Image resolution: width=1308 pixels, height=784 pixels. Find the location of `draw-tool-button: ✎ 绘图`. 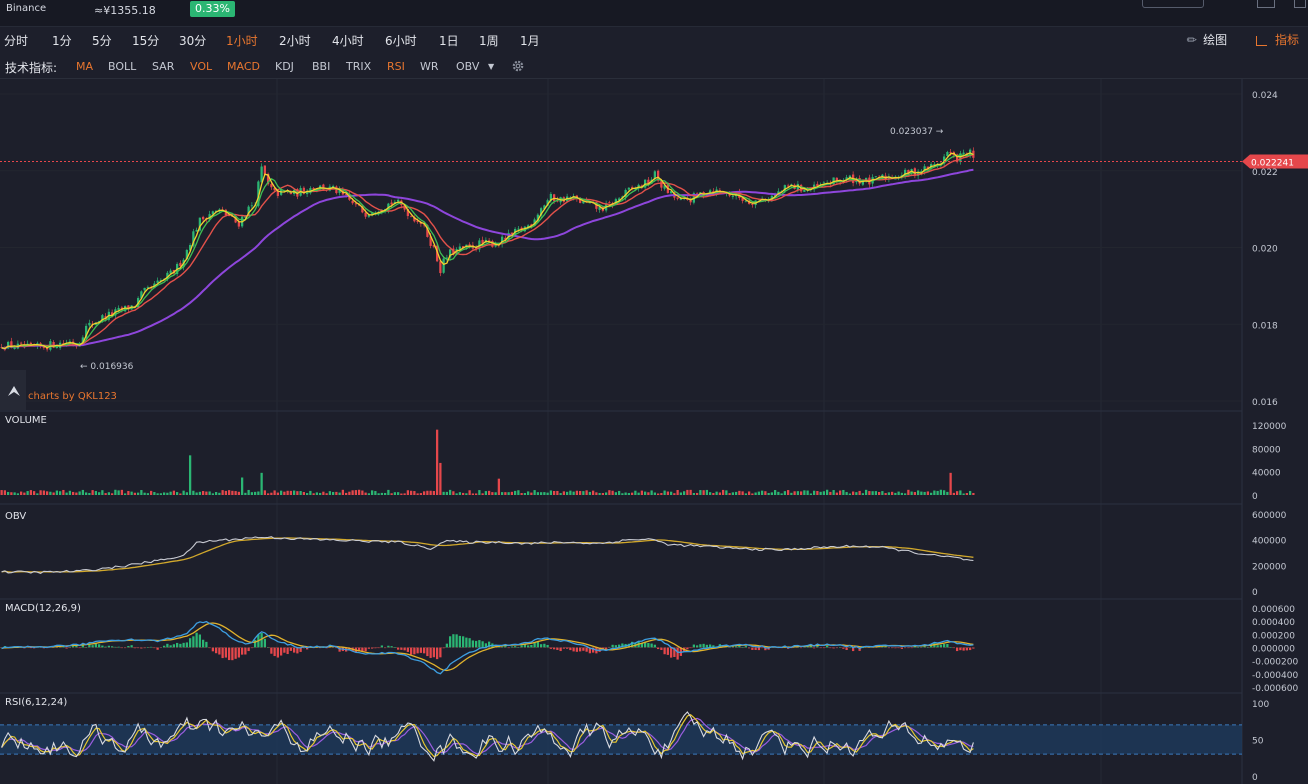

draw-tool-button: ✎ 绘图 is located at coordinates (1206, 39).